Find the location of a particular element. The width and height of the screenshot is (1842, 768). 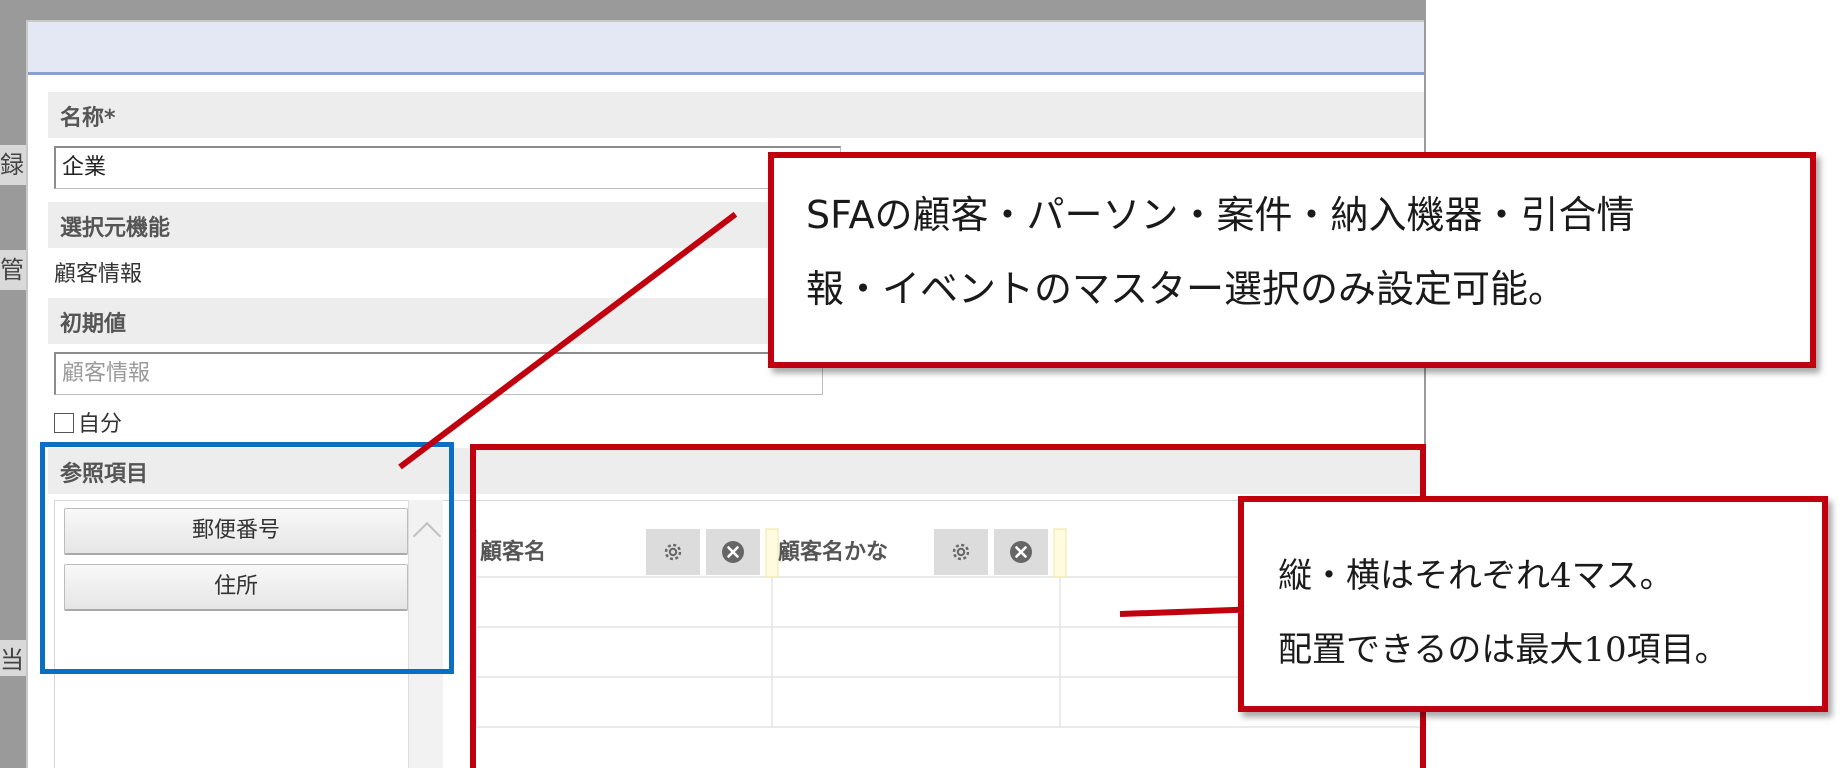

self-checkbox-label: 自分 is located at coordinates (100, 424).